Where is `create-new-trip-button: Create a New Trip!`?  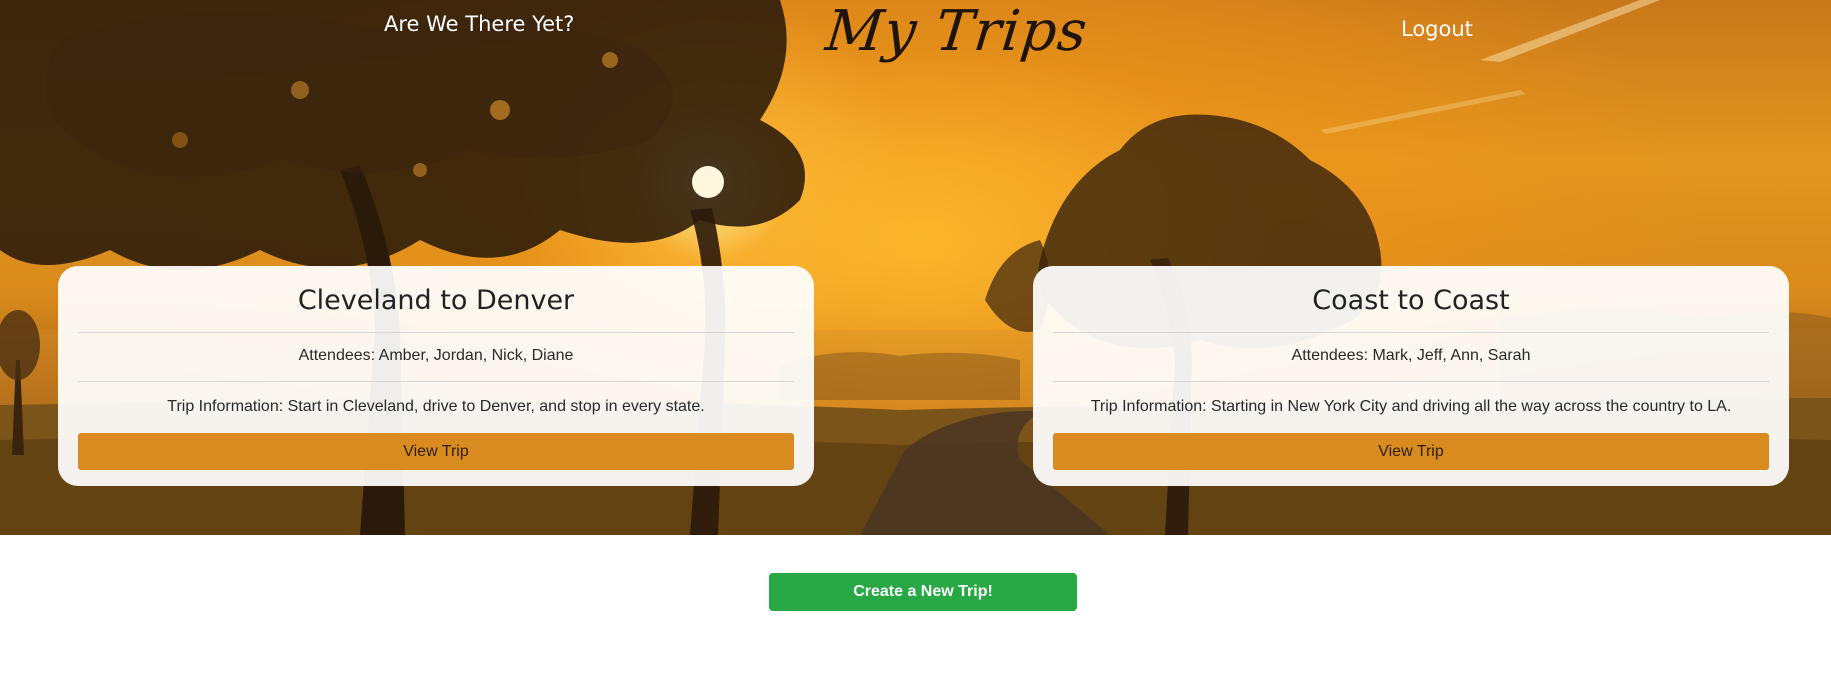
create-new-trip-button: Create a New Trip! is located at coordinates (923, 592).